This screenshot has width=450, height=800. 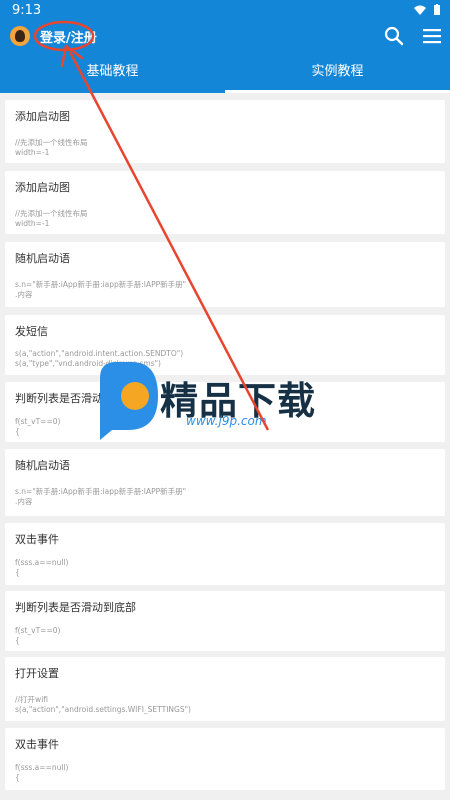 I want to click on search-icon, so click(x=394, y=36).